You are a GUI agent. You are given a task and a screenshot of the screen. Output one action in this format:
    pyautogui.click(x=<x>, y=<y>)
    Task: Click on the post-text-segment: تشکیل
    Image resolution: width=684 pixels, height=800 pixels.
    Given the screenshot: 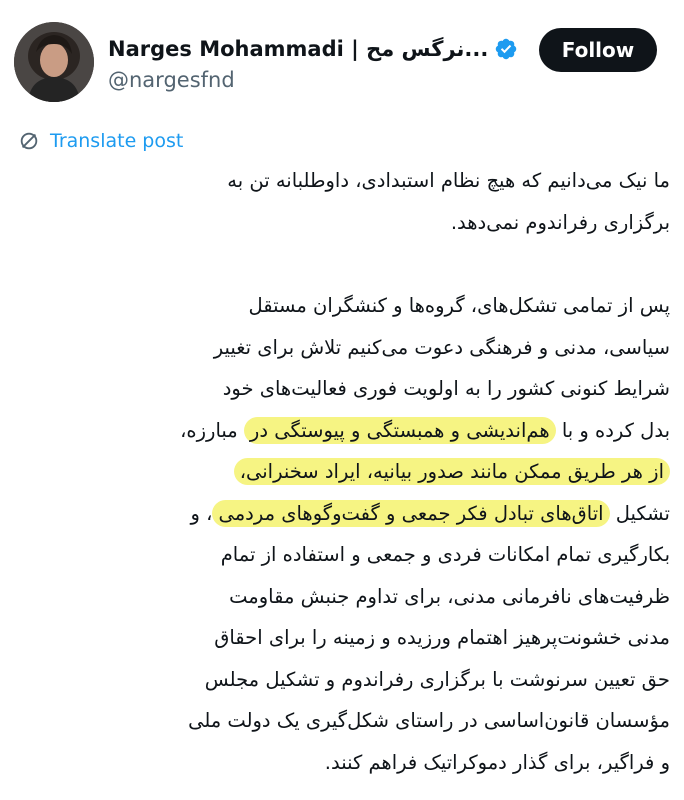 What is the action you would take?
    pyautogui.click(x=639, y=513)
    